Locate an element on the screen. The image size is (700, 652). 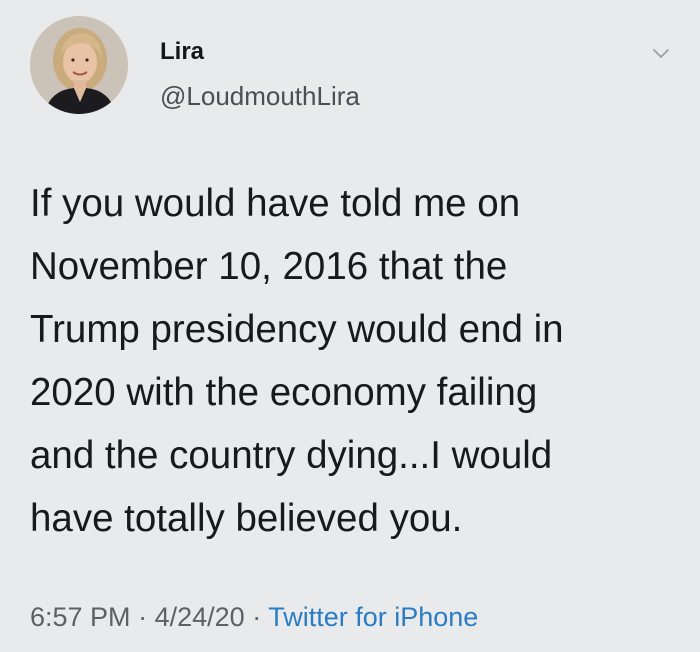
tweet-text-line: 2020 with the economy failing is located at coordinates (284, 392).